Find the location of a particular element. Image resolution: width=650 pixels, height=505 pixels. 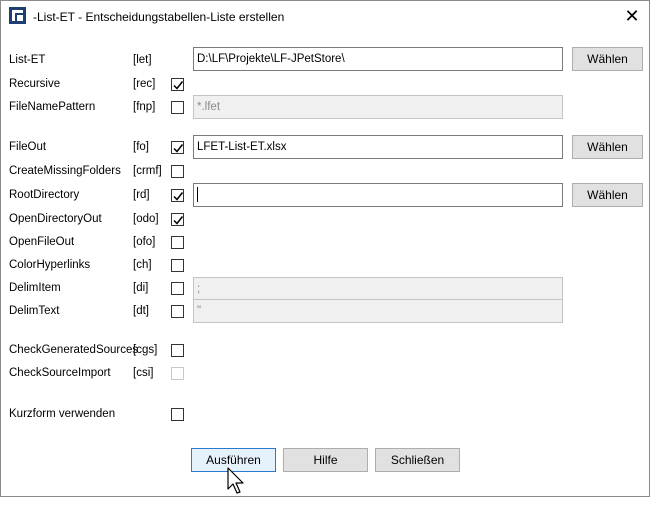

list-et-input: D:\LF\Projekte\LF-JPetStore\ is located at coordinates (378, 59).